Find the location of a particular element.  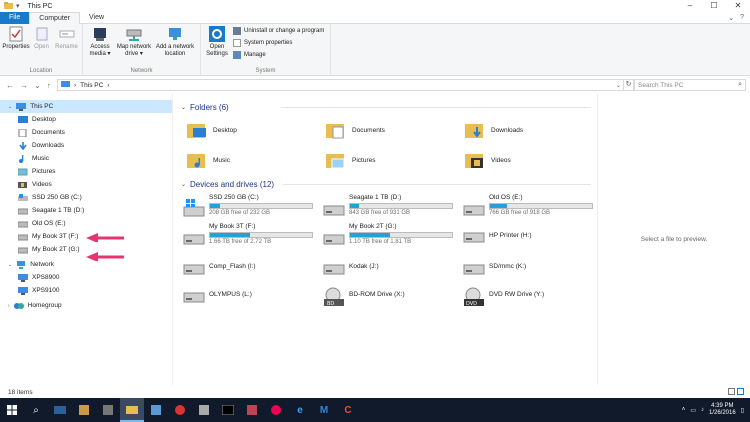

recent-chevron-icon: ⌄ is located at coordinates (37, 85).